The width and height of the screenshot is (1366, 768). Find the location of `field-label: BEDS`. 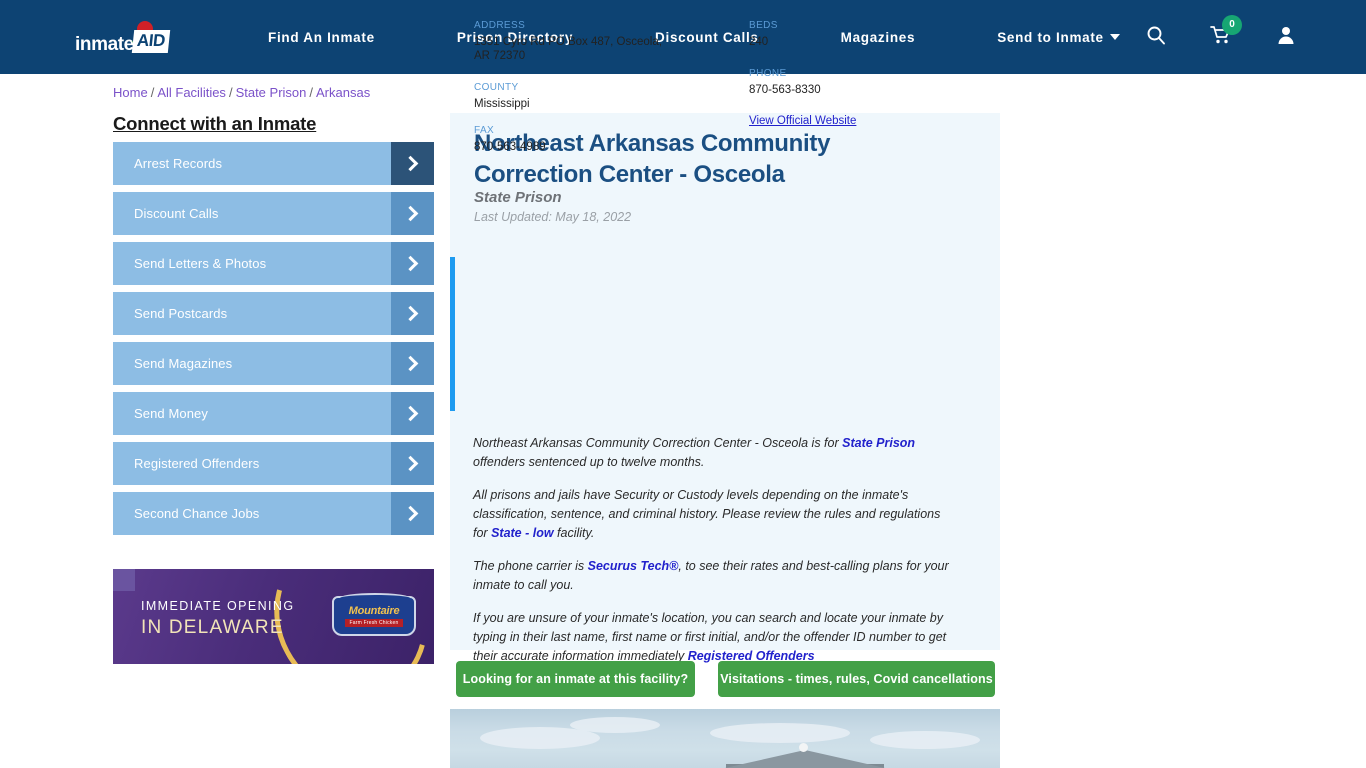

field-label: BEDS is located at coordinates (763, 25).